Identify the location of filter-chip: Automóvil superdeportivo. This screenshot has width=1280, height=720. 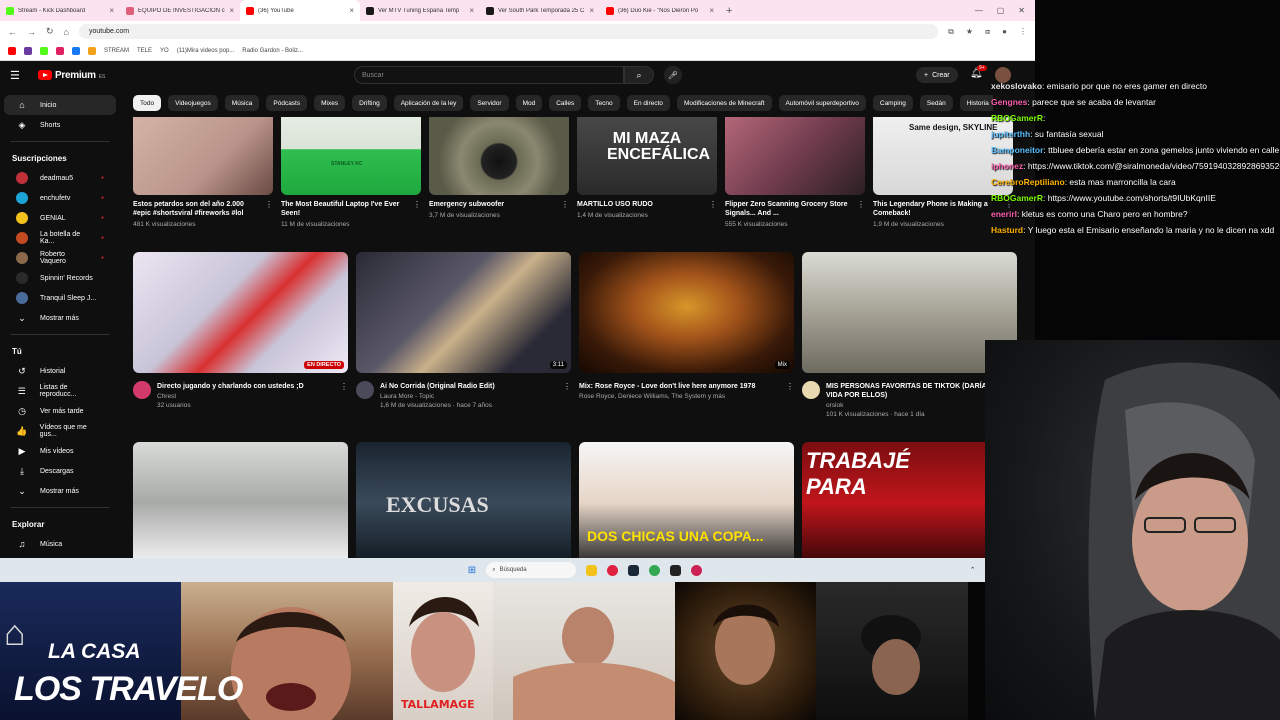
(822, 103).